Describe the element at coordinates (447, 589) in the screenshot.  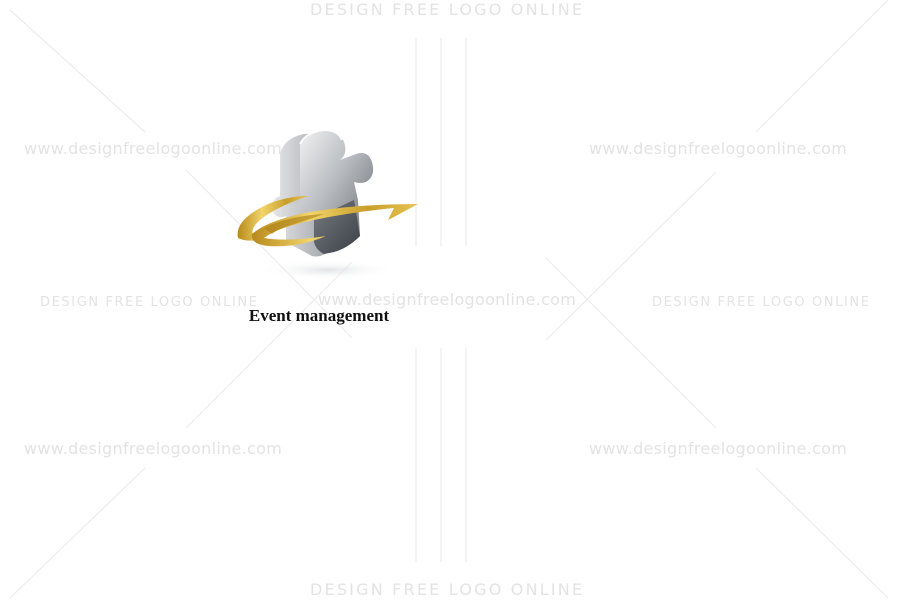
I see `watermark-banner-bottom: DESIGN FREE LOGO ONLINE` at that location.